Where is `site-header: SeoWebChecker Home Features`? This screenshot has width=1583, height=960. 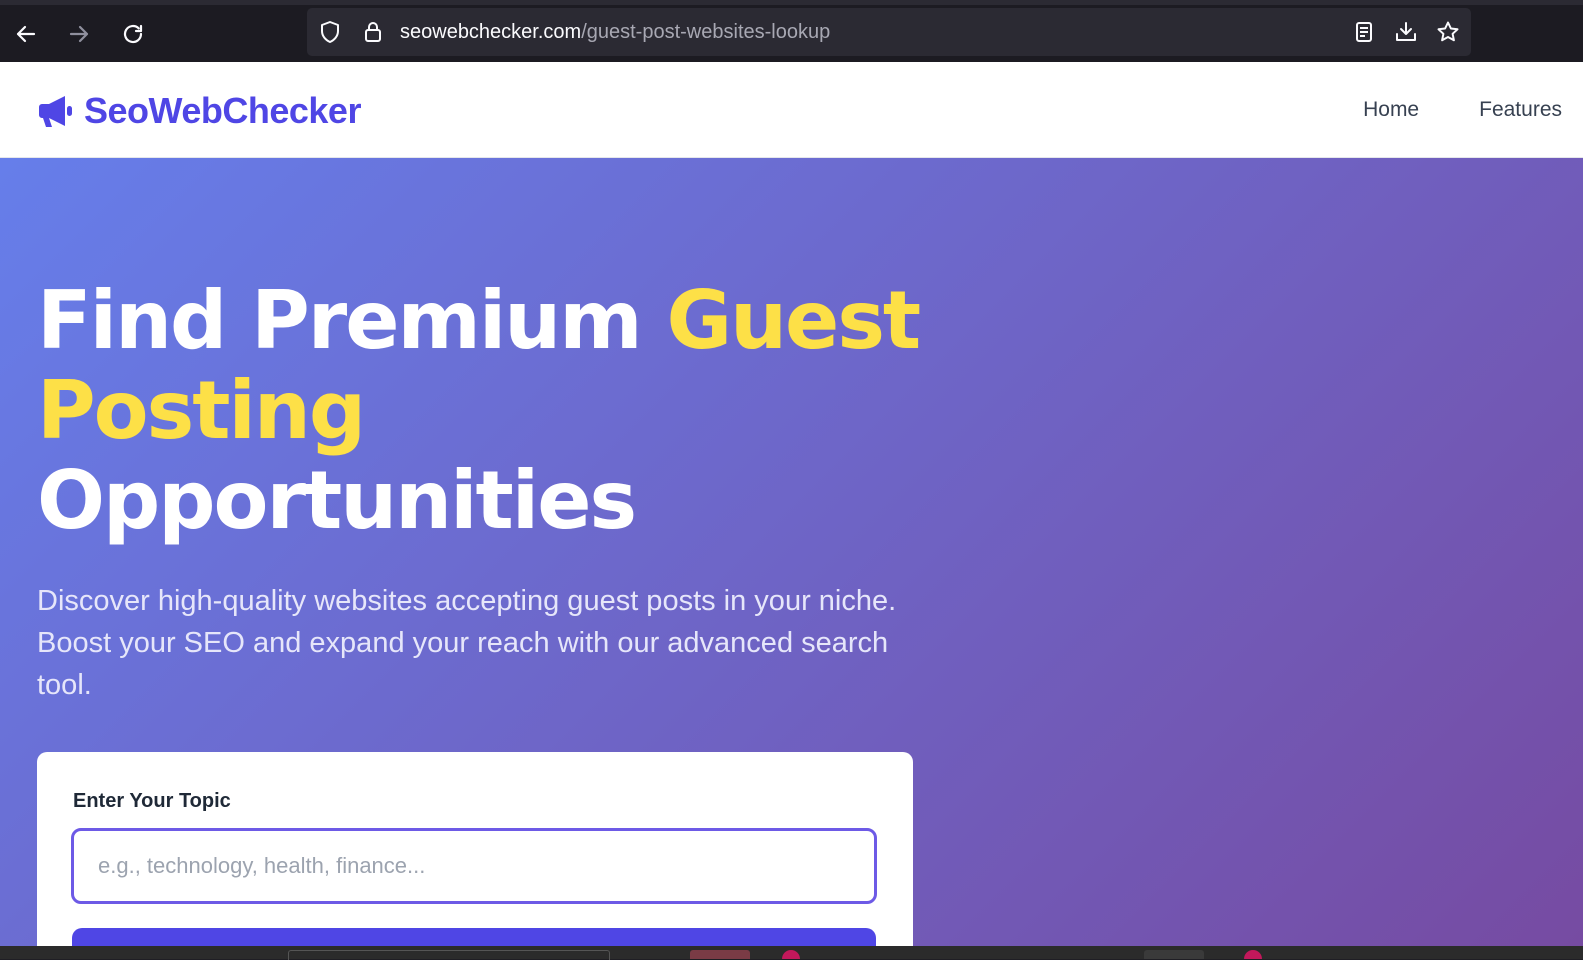 site-header: SeoWebChecker Home Features is located at coordinates (791, 110).